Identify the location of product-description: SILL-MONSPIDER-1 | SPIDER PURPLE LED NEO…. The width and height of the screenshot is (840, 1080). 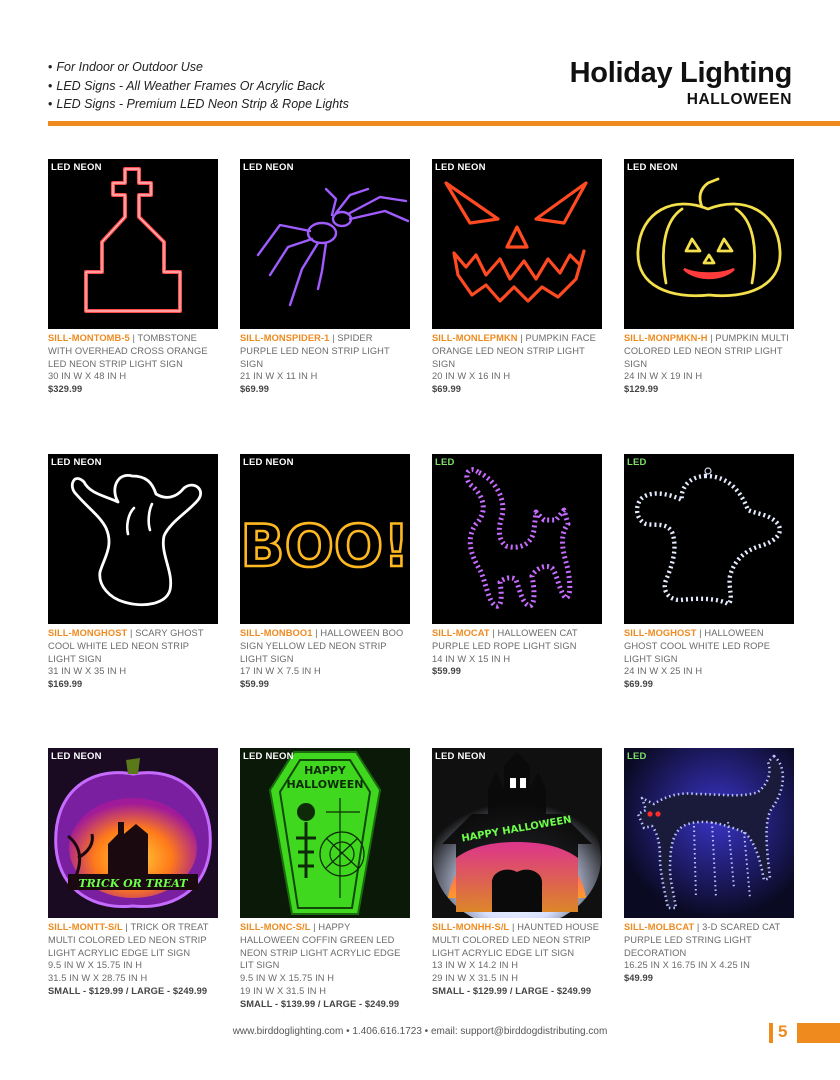
(325, 364).